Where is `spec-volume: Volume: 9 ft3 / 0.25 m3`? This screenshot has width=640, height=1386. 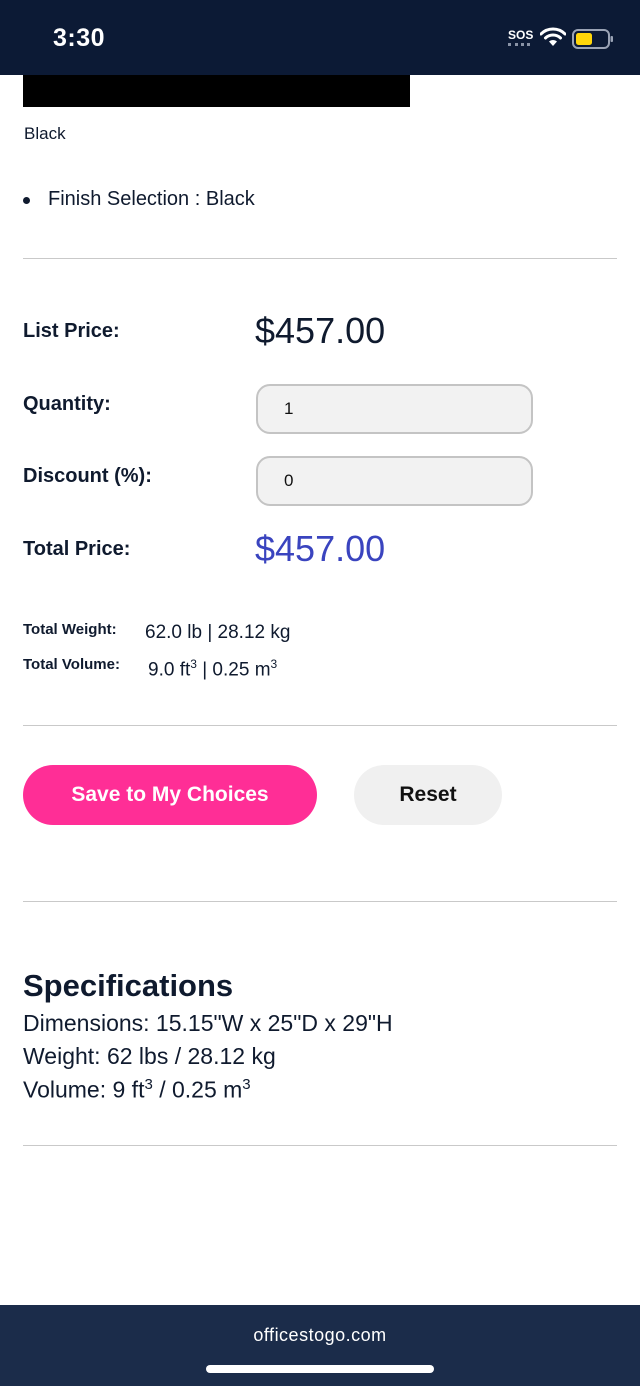
spec-volume: Volume: 9 ft3 / 0.25 m3 is located at coordinates (137, 1089).